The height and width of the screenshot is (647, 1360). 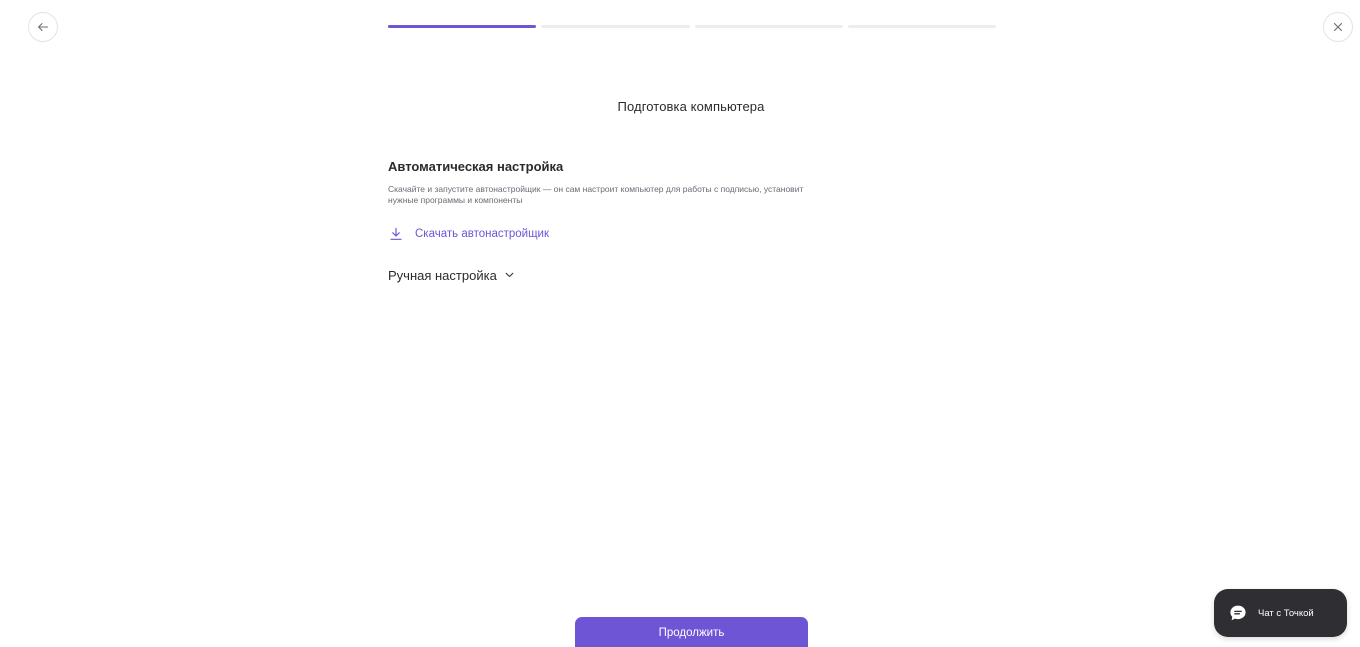 I want to click on download-autosetup-label: Скачать автонастройщик, so click(x=482, y=234).